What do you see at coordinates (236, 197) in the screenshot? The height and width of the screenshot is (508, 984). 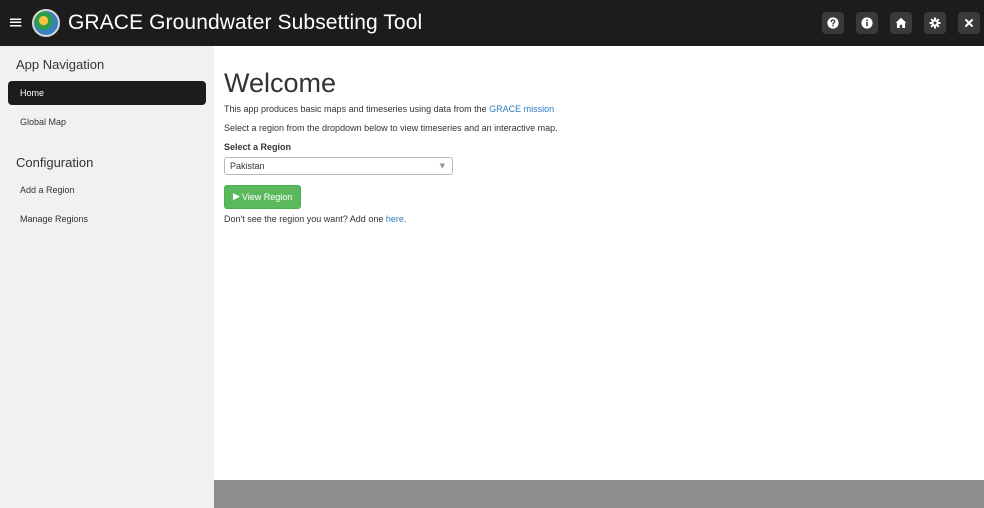 I see `play-icon: ▶` at bounding box center [236, 197].